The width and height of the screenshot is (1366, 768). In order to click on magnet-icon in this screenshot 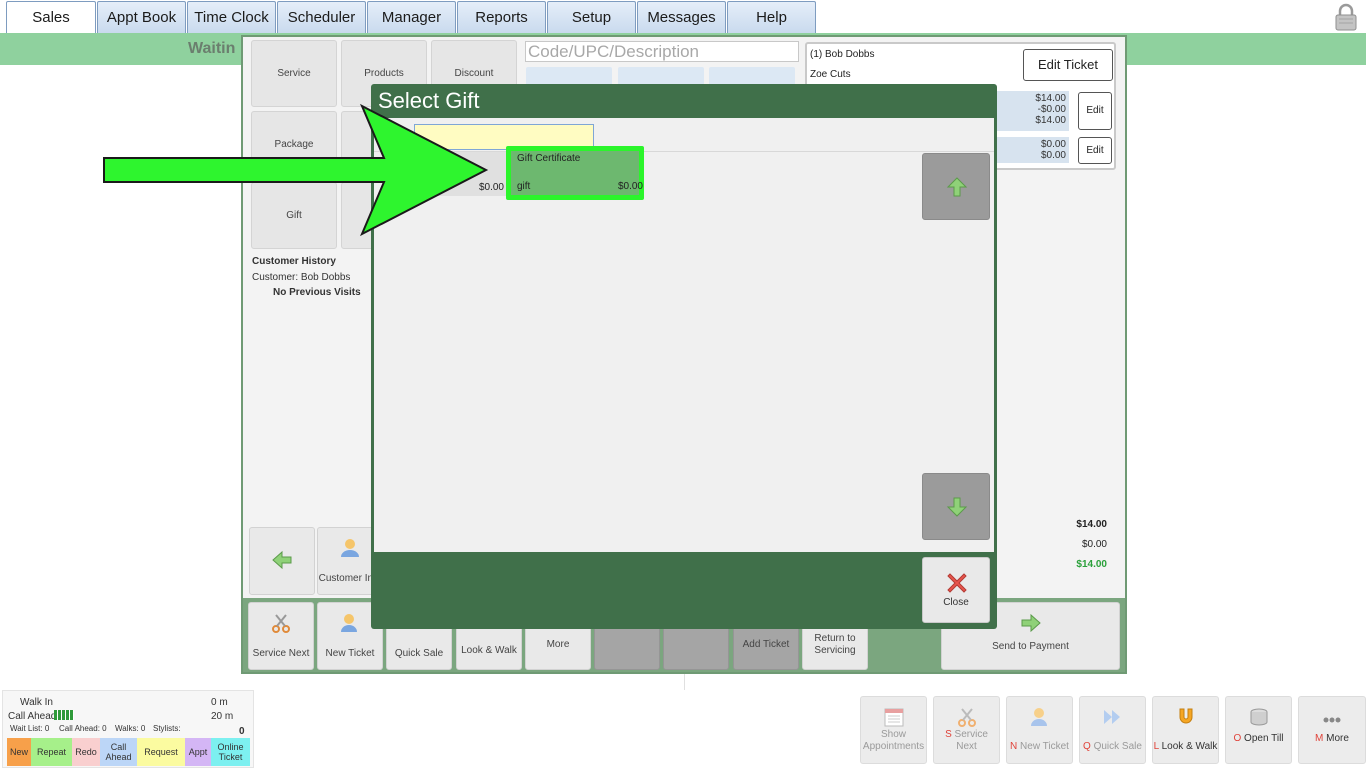, I will do `click(1185, 716)`.